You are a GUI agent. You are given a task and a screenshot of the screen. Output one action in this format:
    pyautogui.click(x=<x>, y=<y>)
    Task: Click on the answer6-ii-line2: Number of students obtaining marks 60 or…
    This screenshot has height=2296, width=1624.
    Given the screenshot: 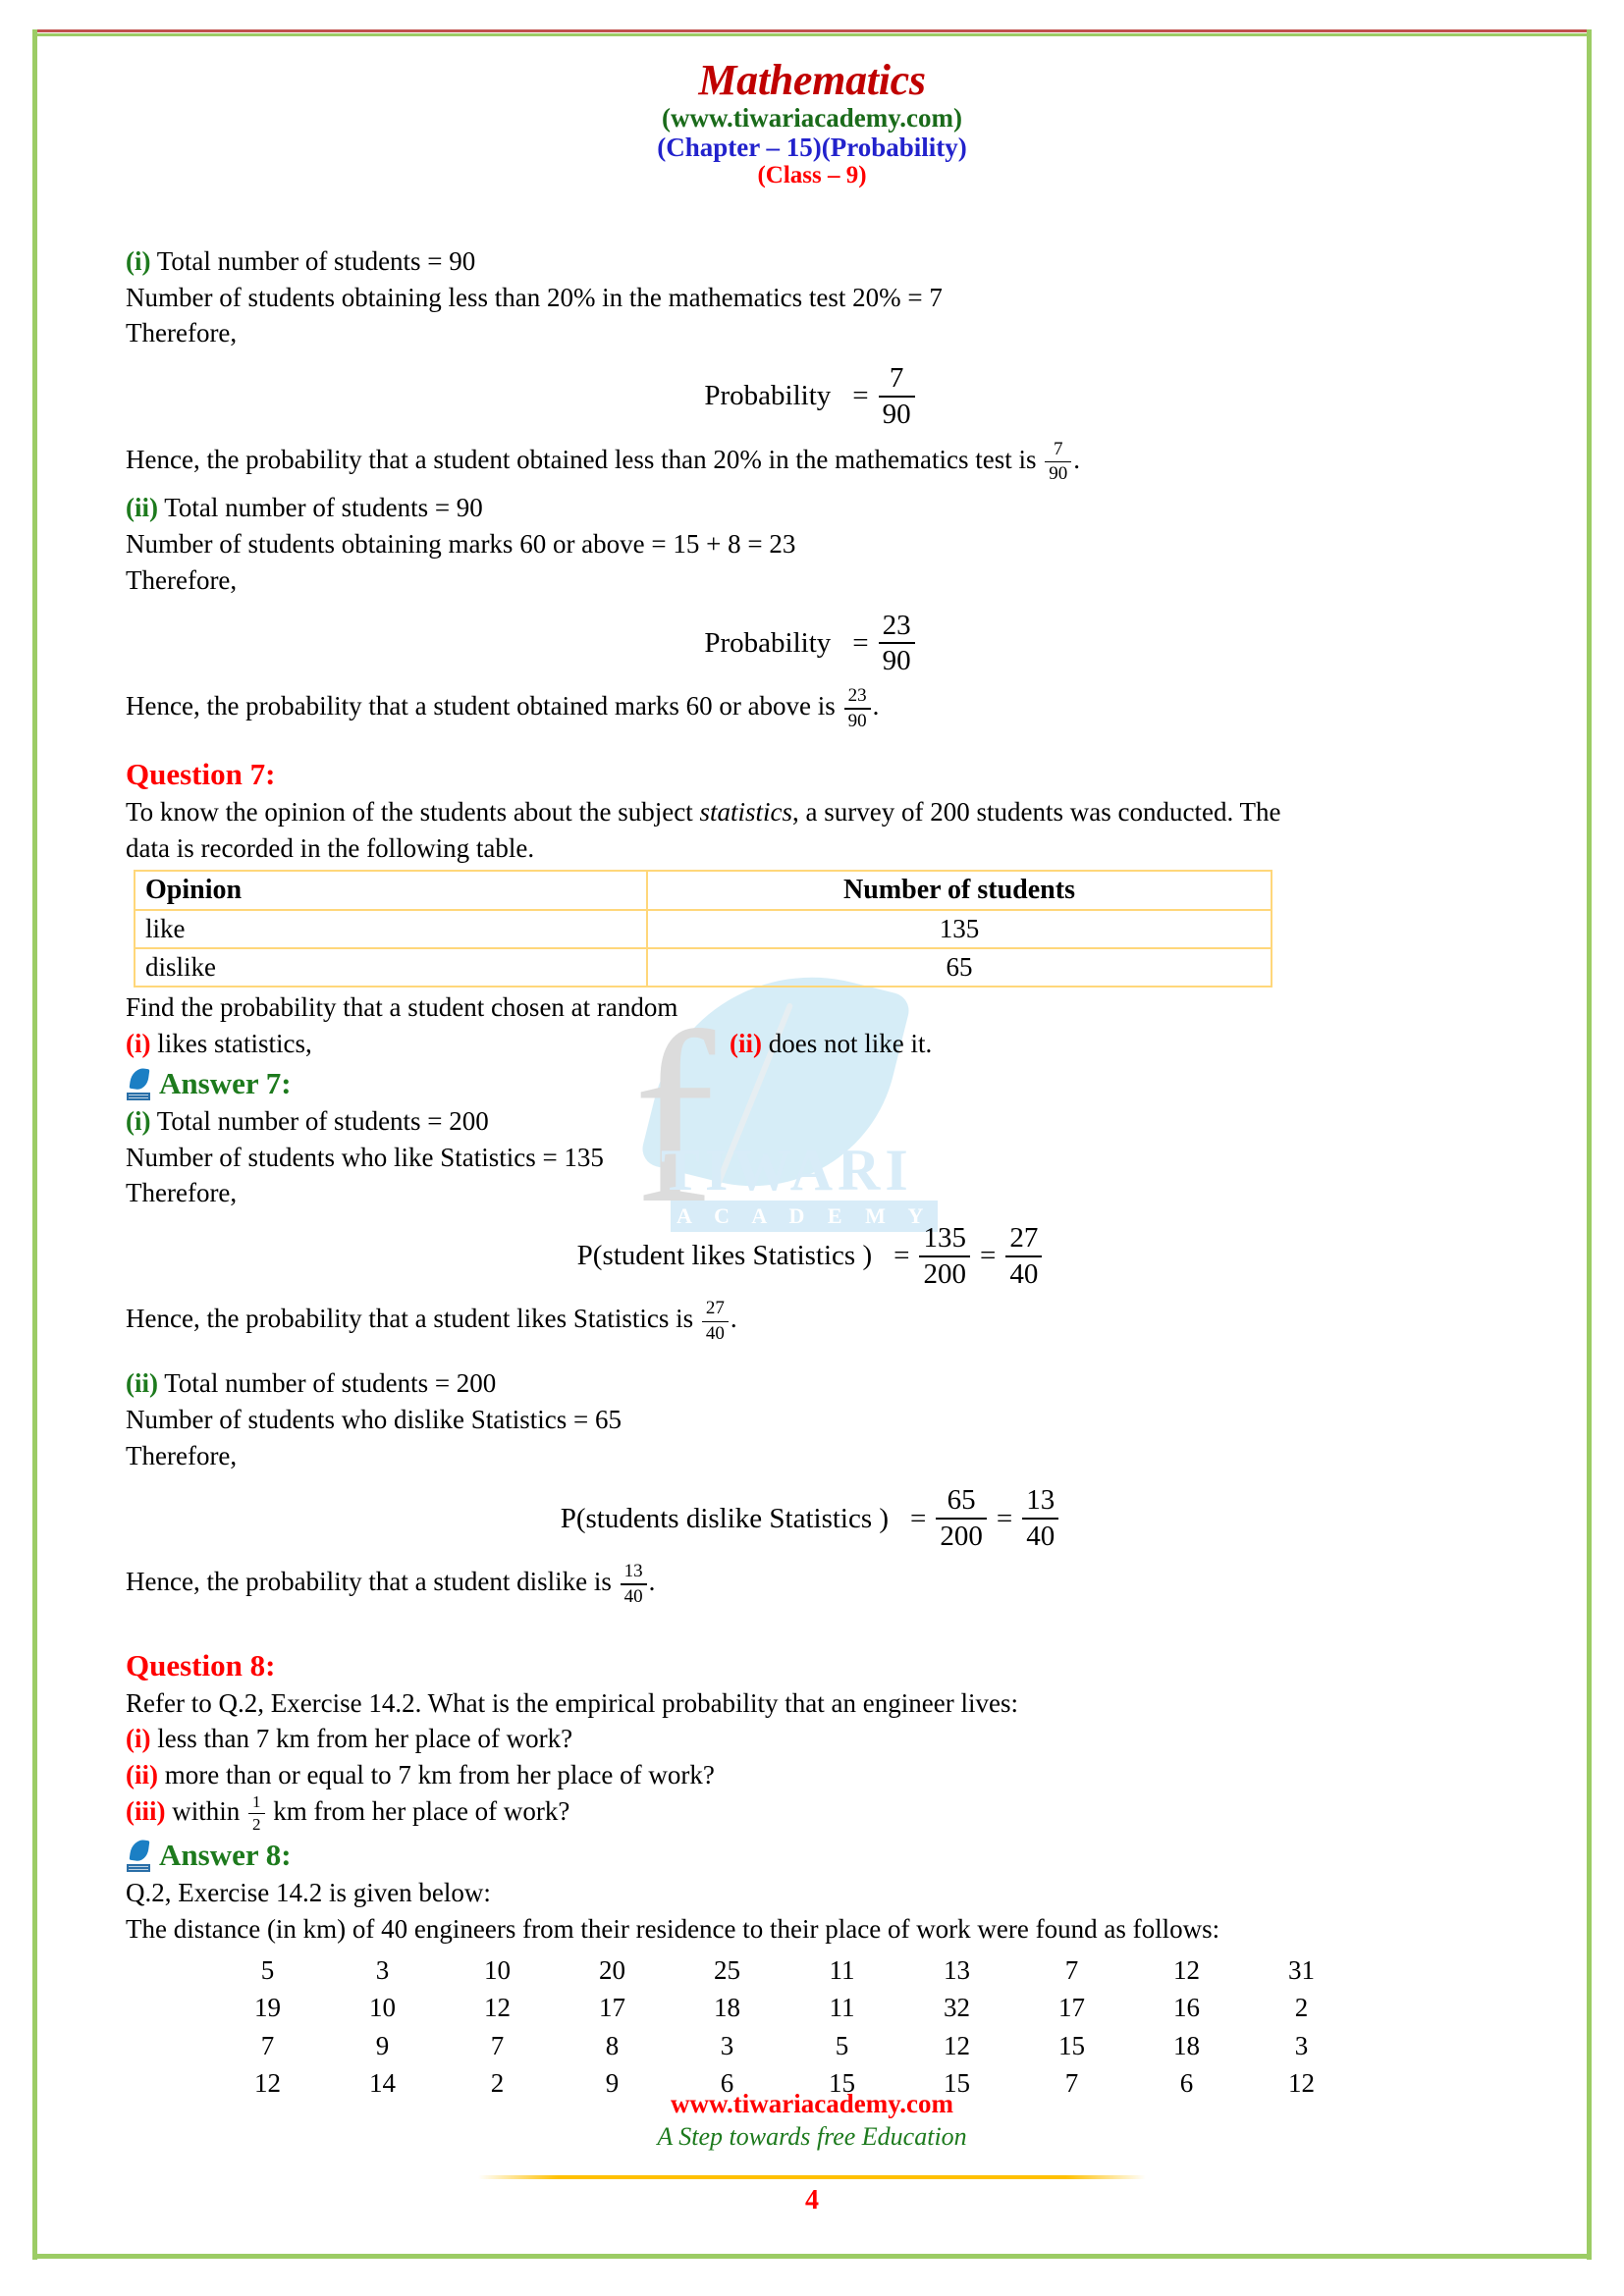 What is the action you would take?
    pyautogui.click(x=461, y=544)
    